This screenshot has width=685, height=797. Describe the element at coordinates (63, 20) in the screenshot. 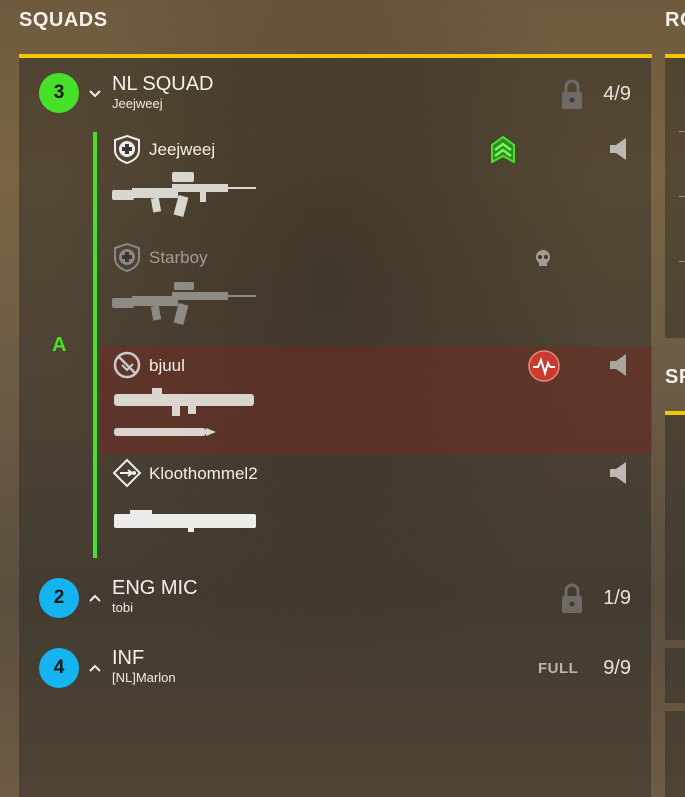

I see `squads-title: SQUADS` at that location.